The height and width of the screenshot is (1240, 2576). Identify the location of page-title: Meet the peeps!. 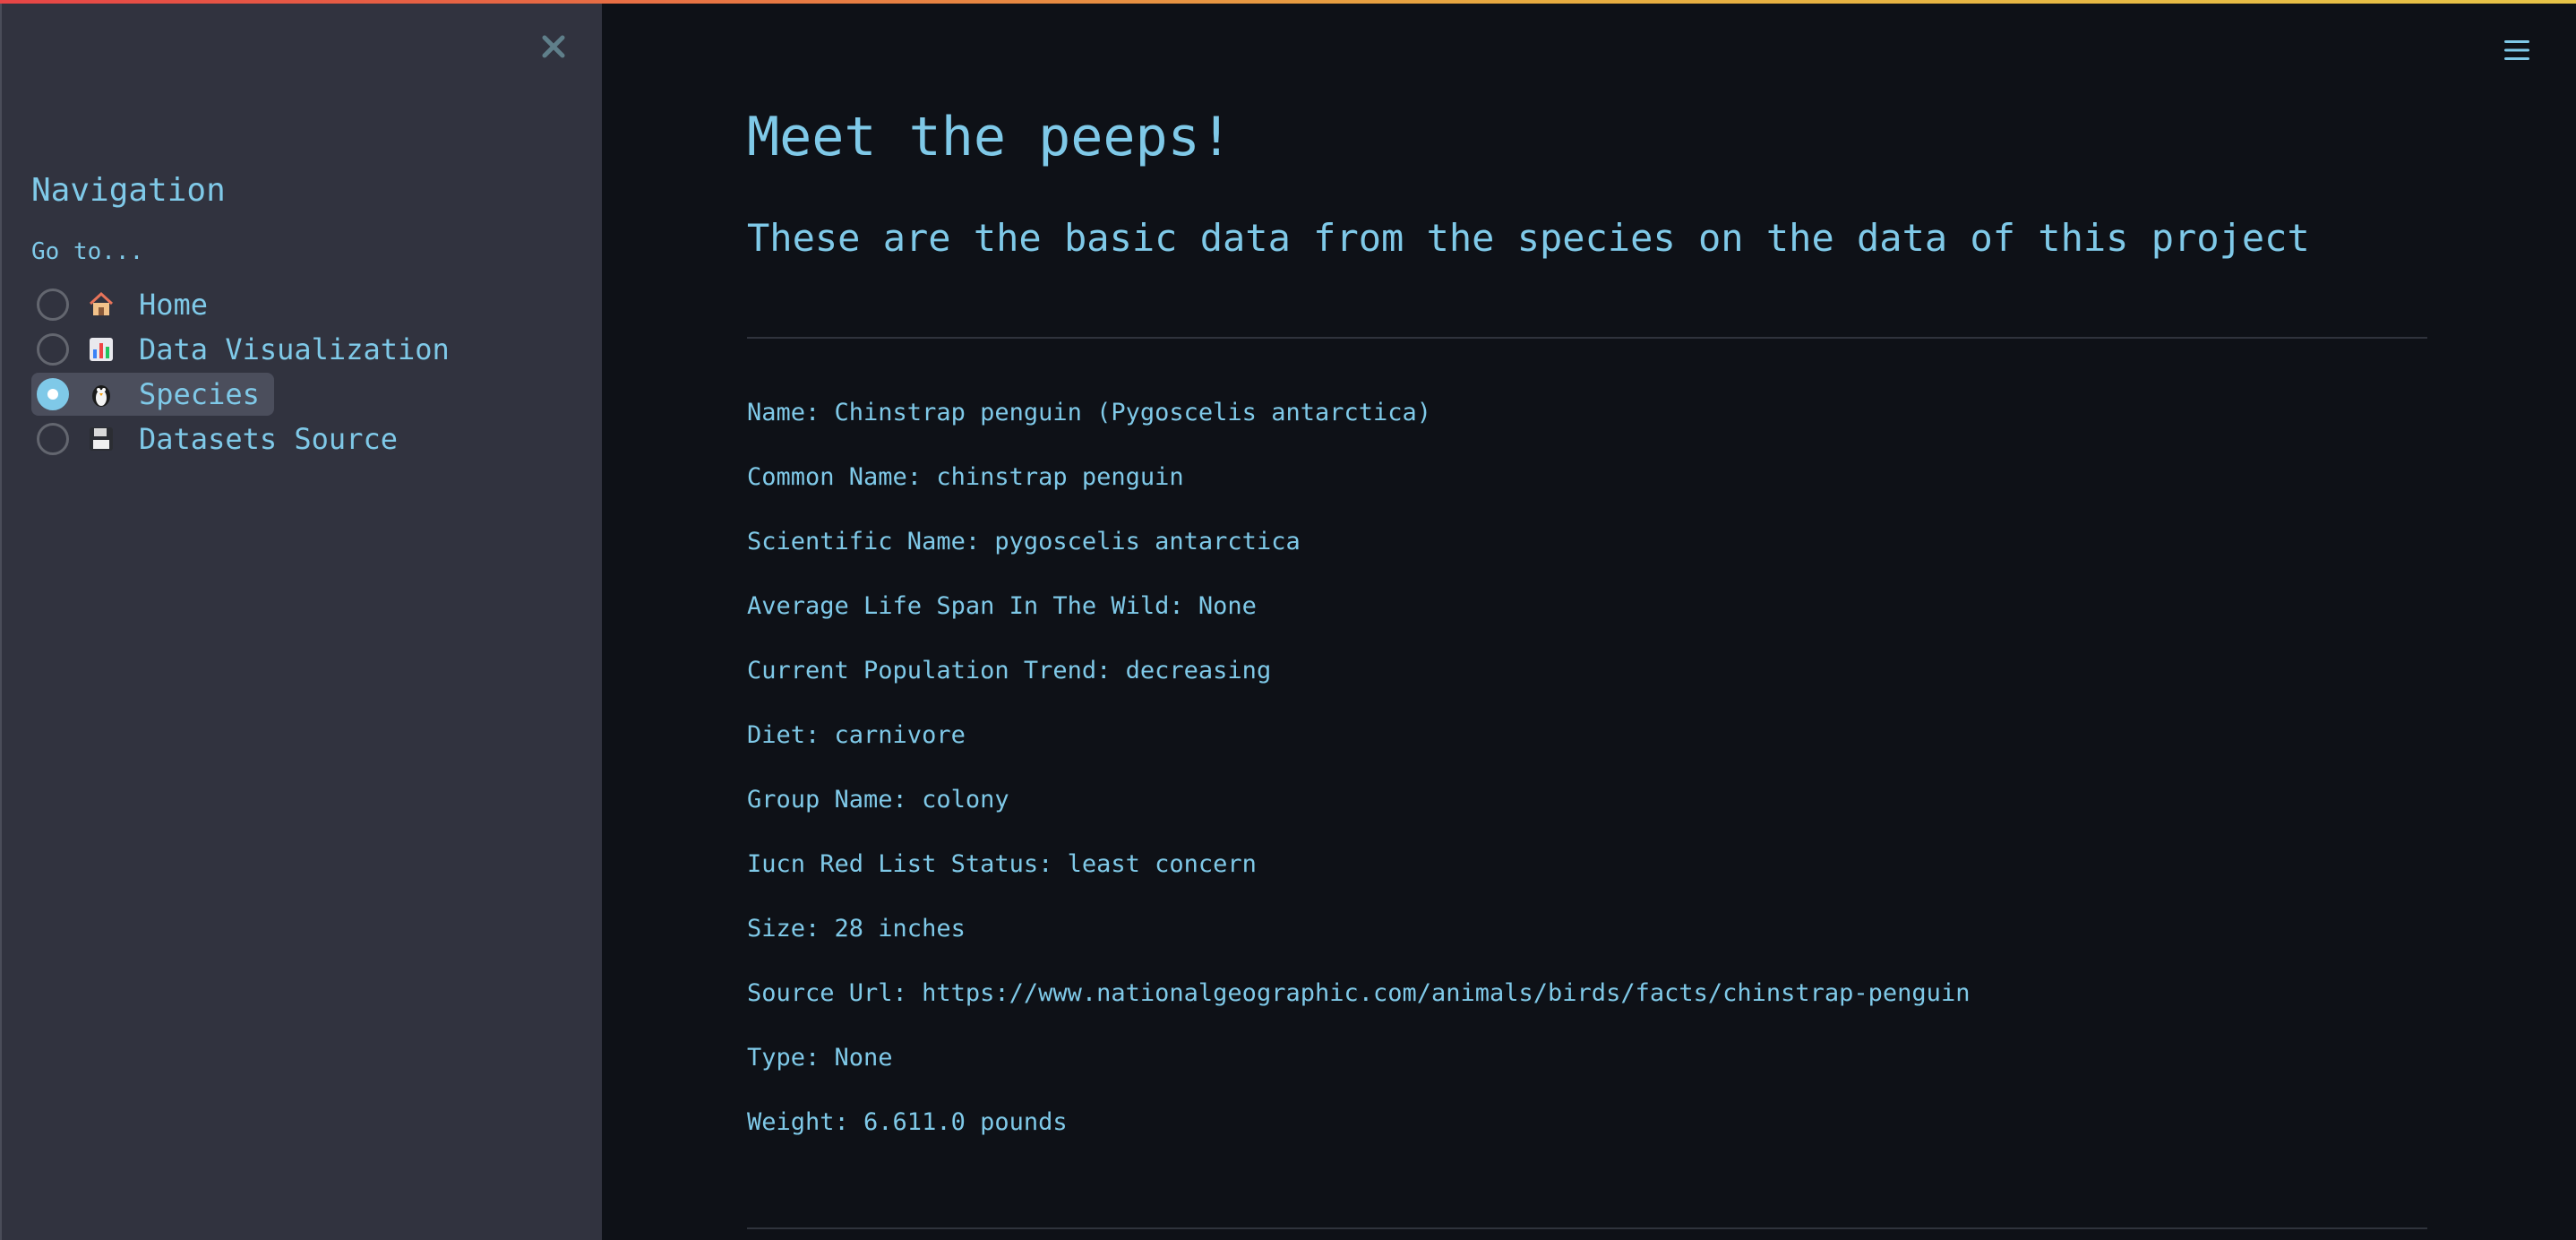
(989, 137).